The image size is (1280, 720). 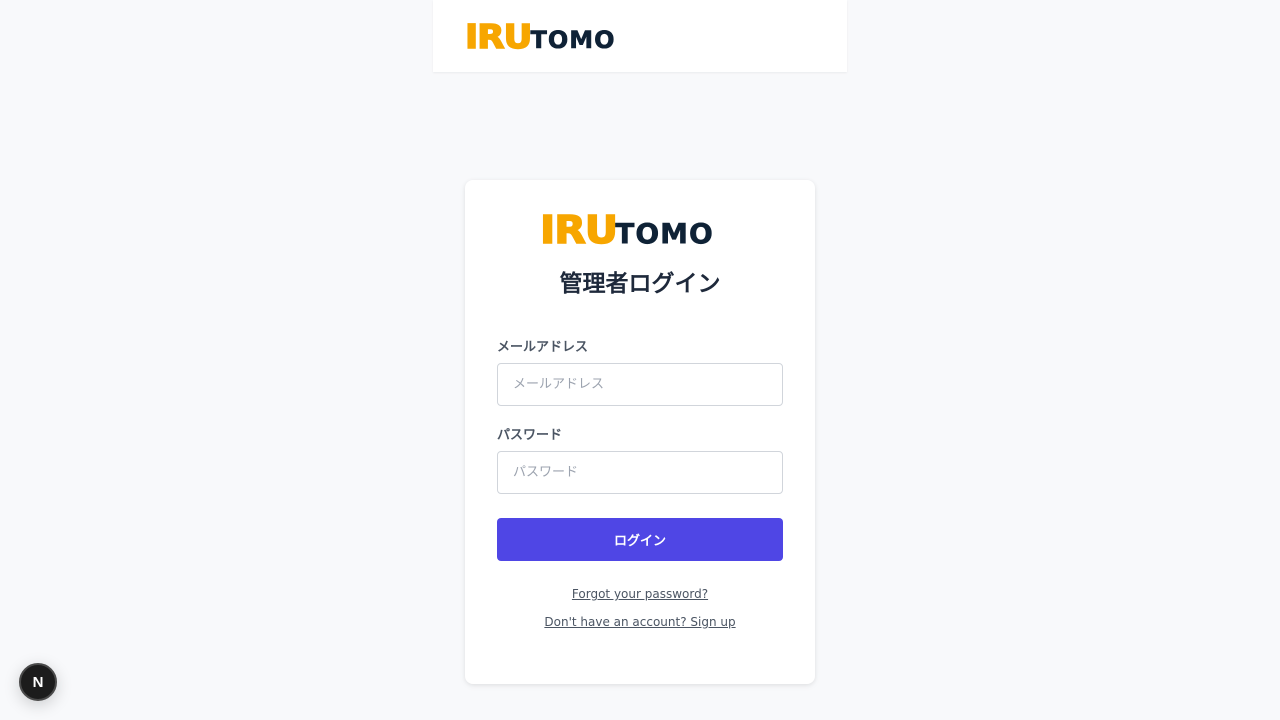 I want to click on login-button: ログイン, so click(x=640, y=539).